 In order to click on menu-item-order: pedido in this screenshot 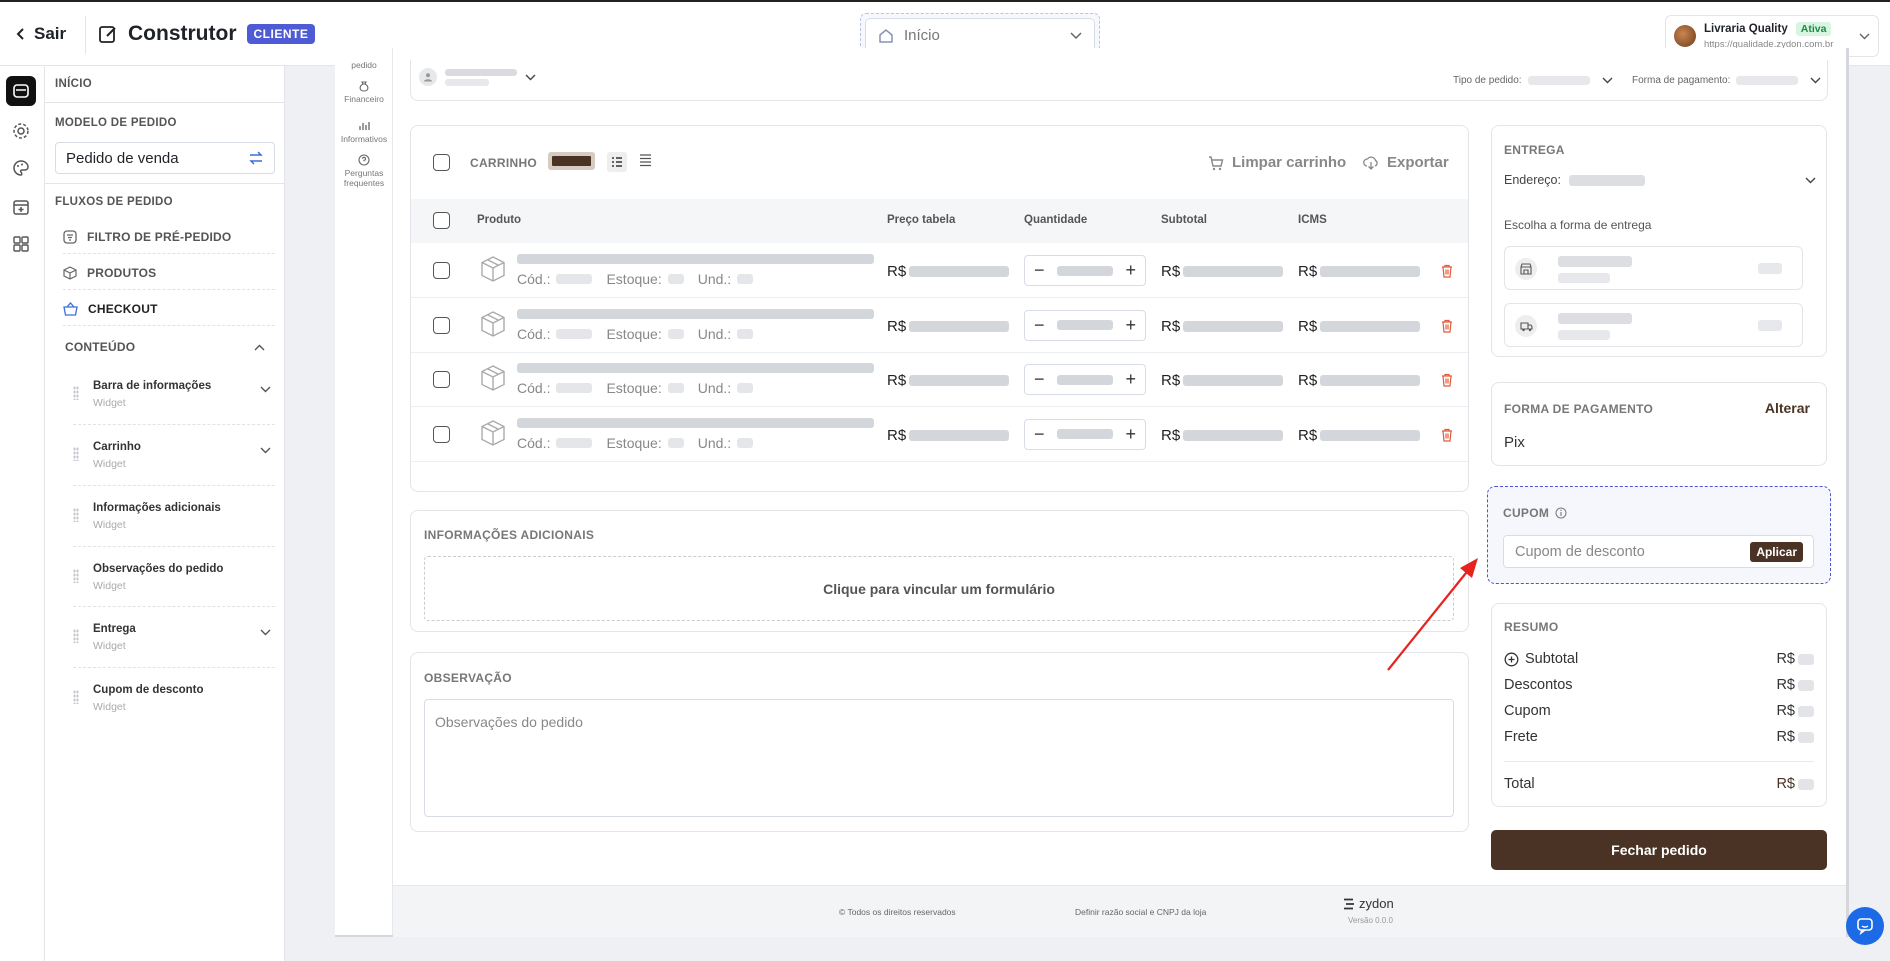, I will do `click(364, 65)`.